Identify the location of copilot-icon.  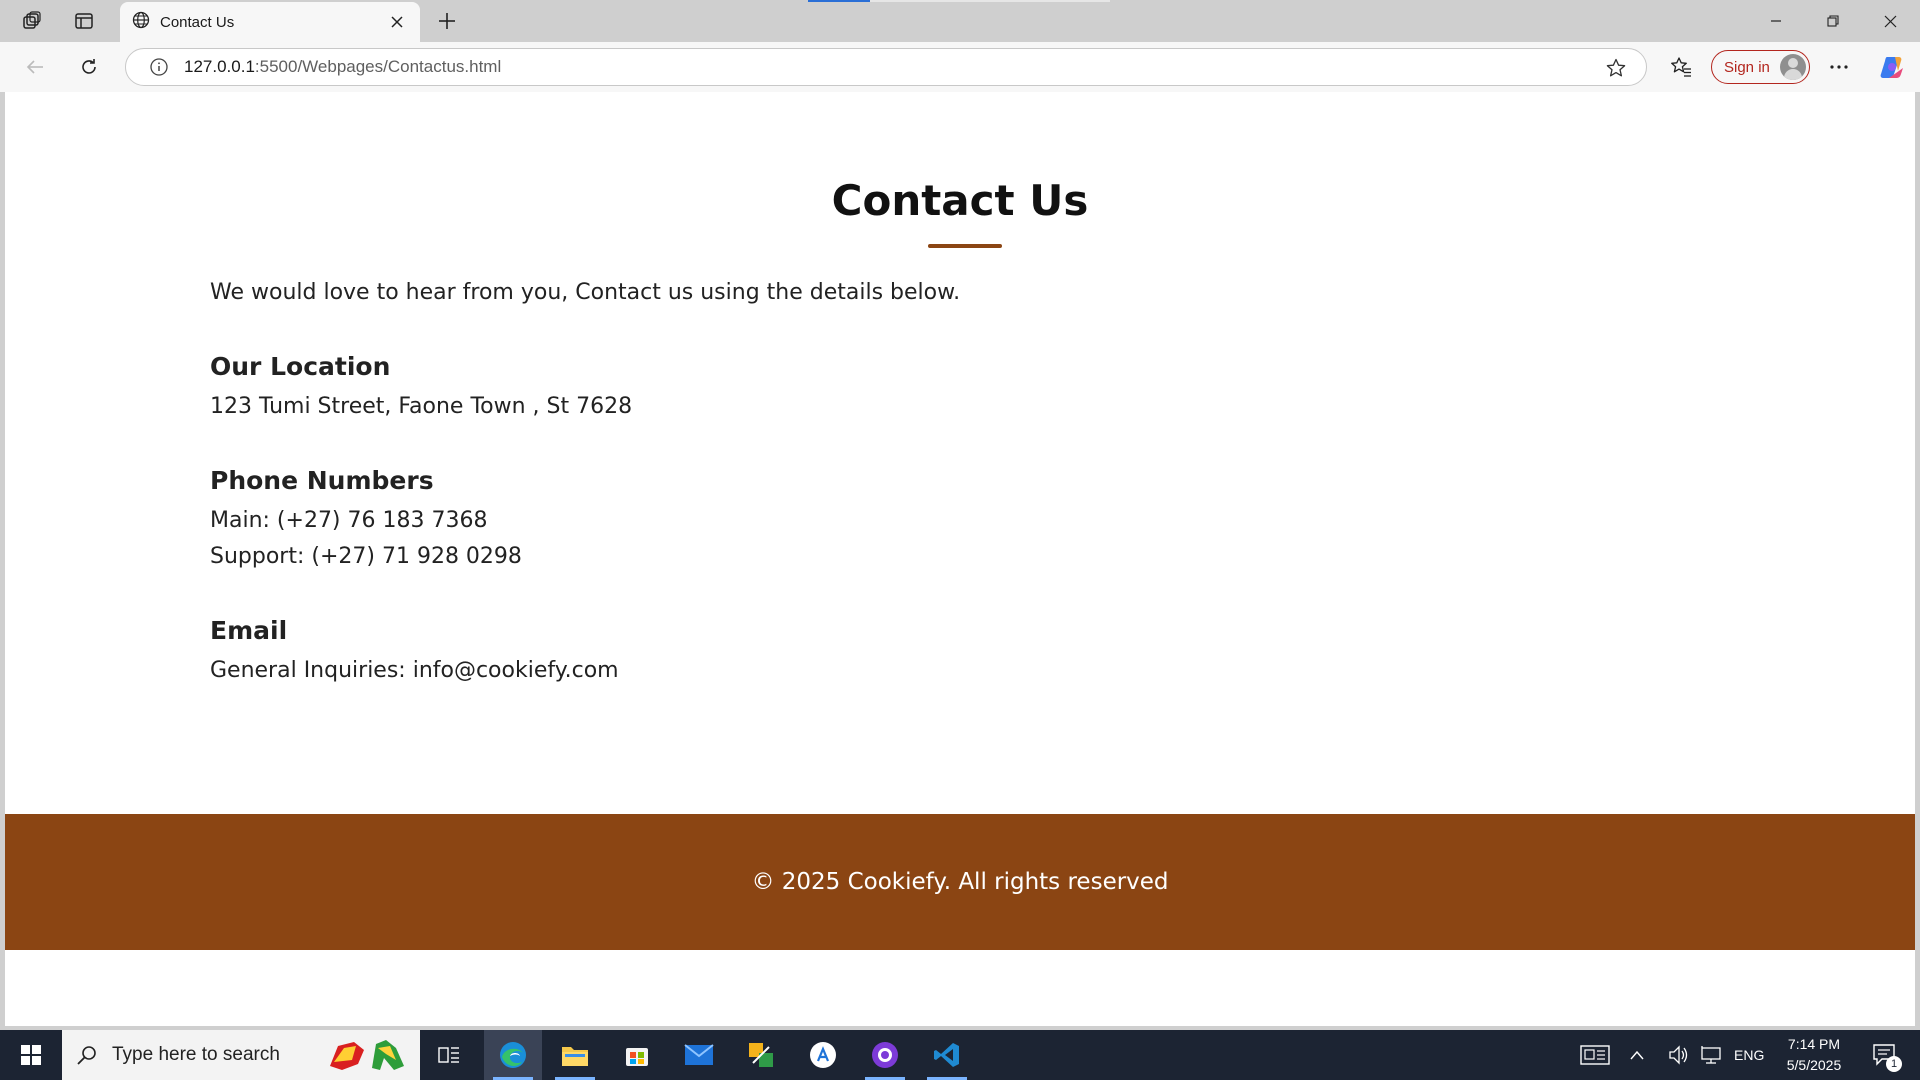
(1892, 67).